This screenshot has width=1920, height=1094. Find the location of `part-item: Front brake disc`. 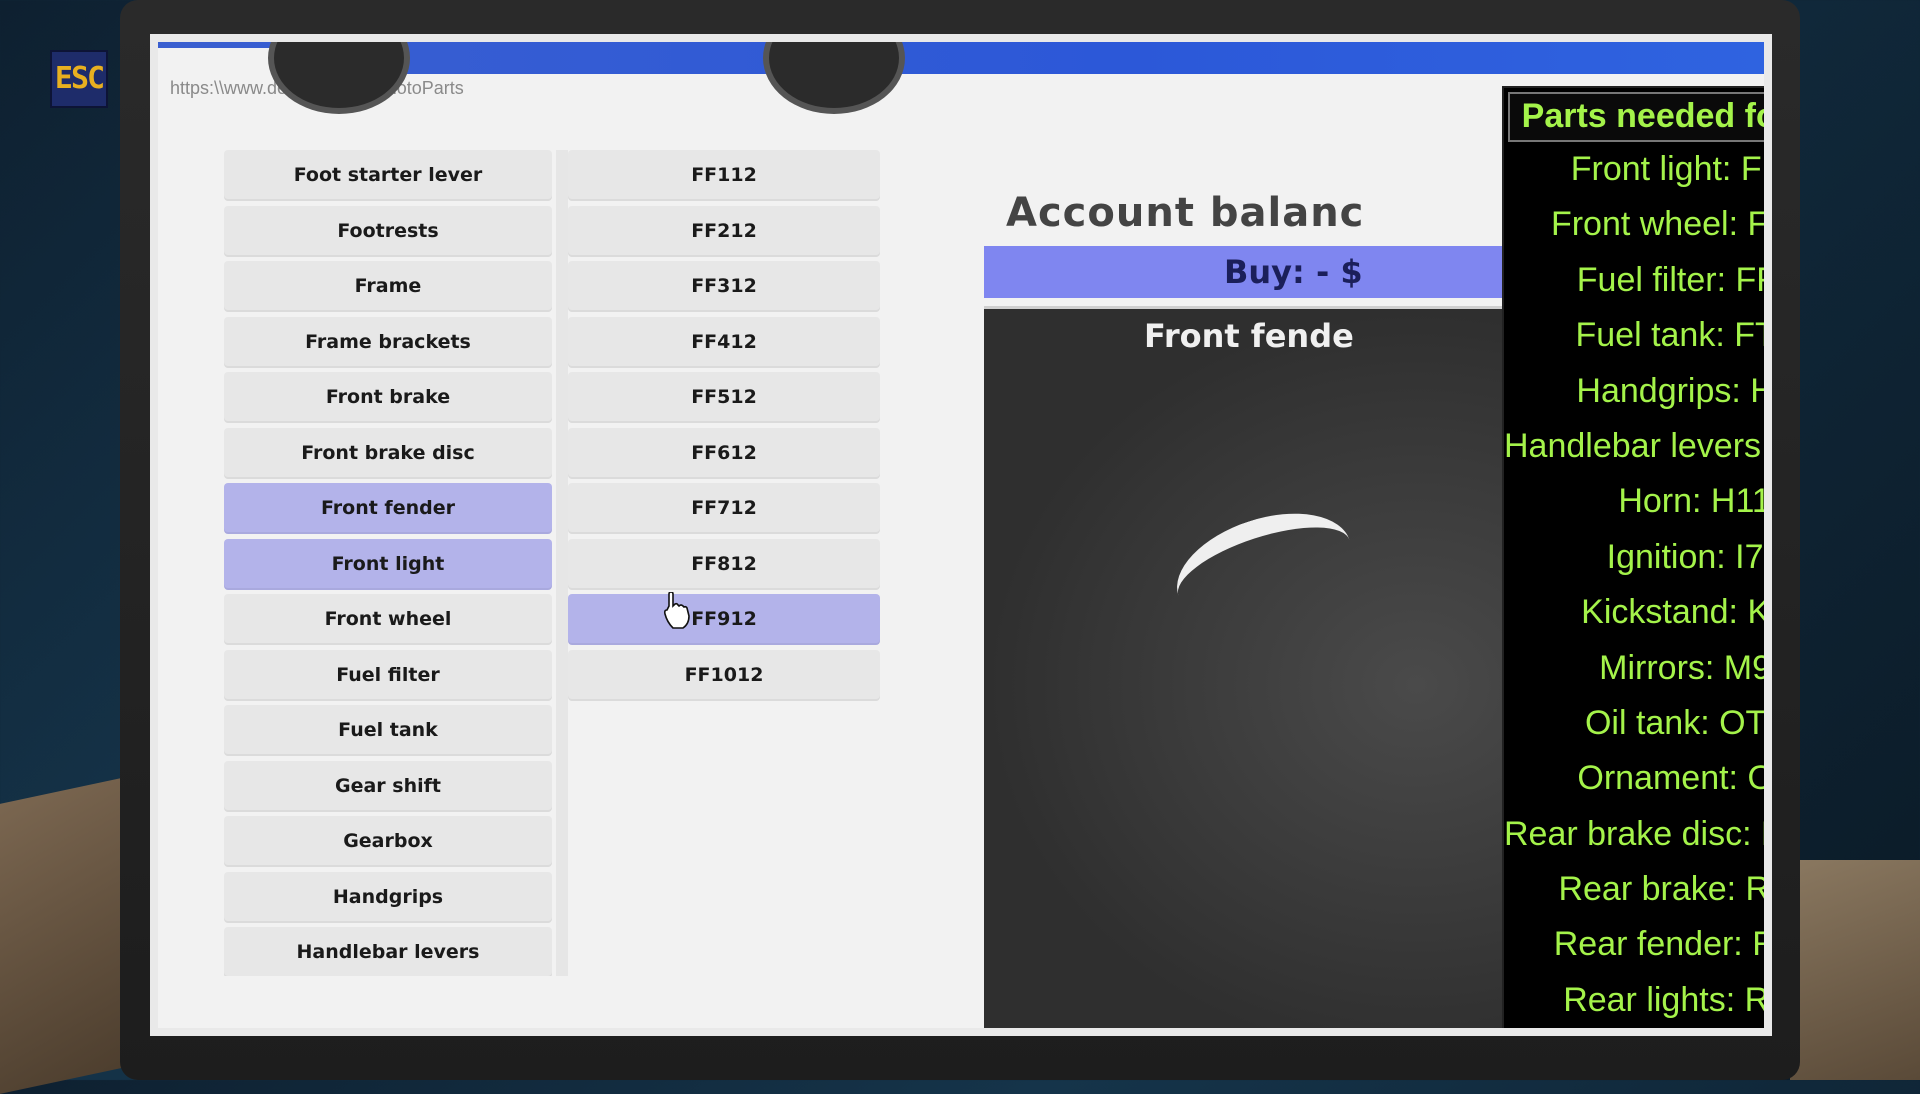

part-item: Front brake disc is located at coordinates (388, 453).